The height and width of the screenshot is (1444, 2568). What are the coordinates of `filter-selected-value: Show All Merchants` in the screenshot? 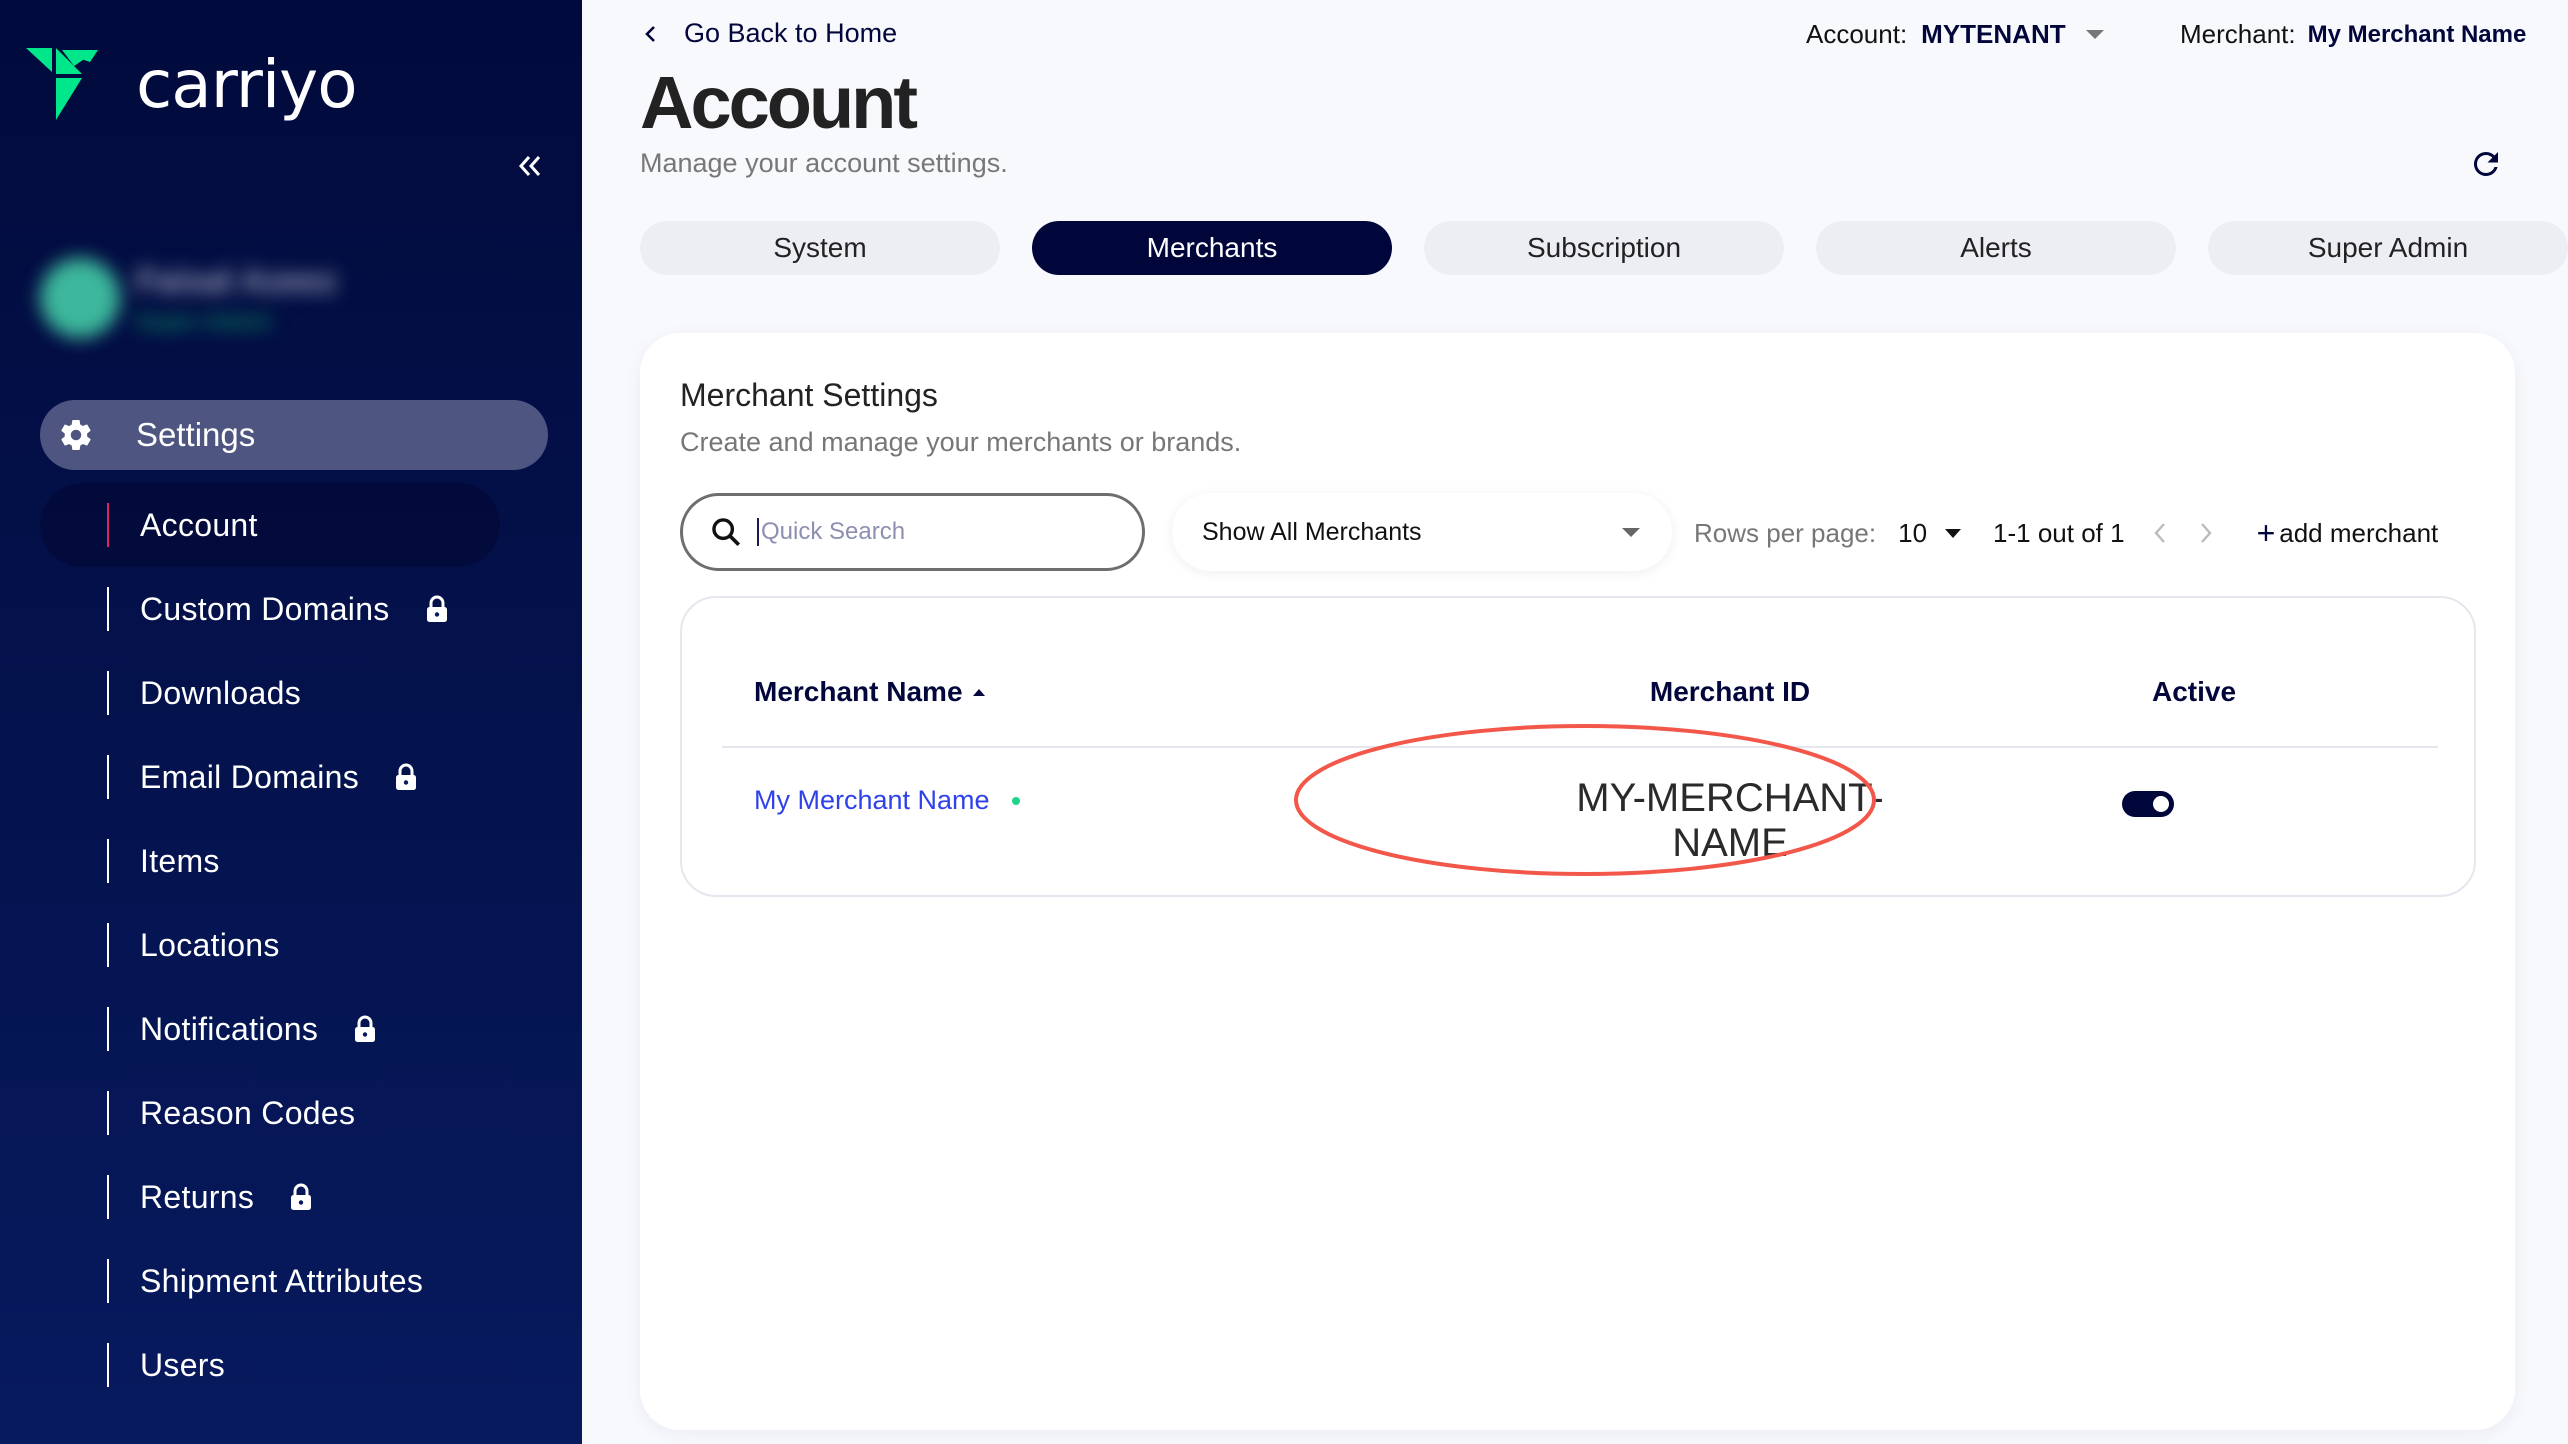 It's located at (1312, 531).